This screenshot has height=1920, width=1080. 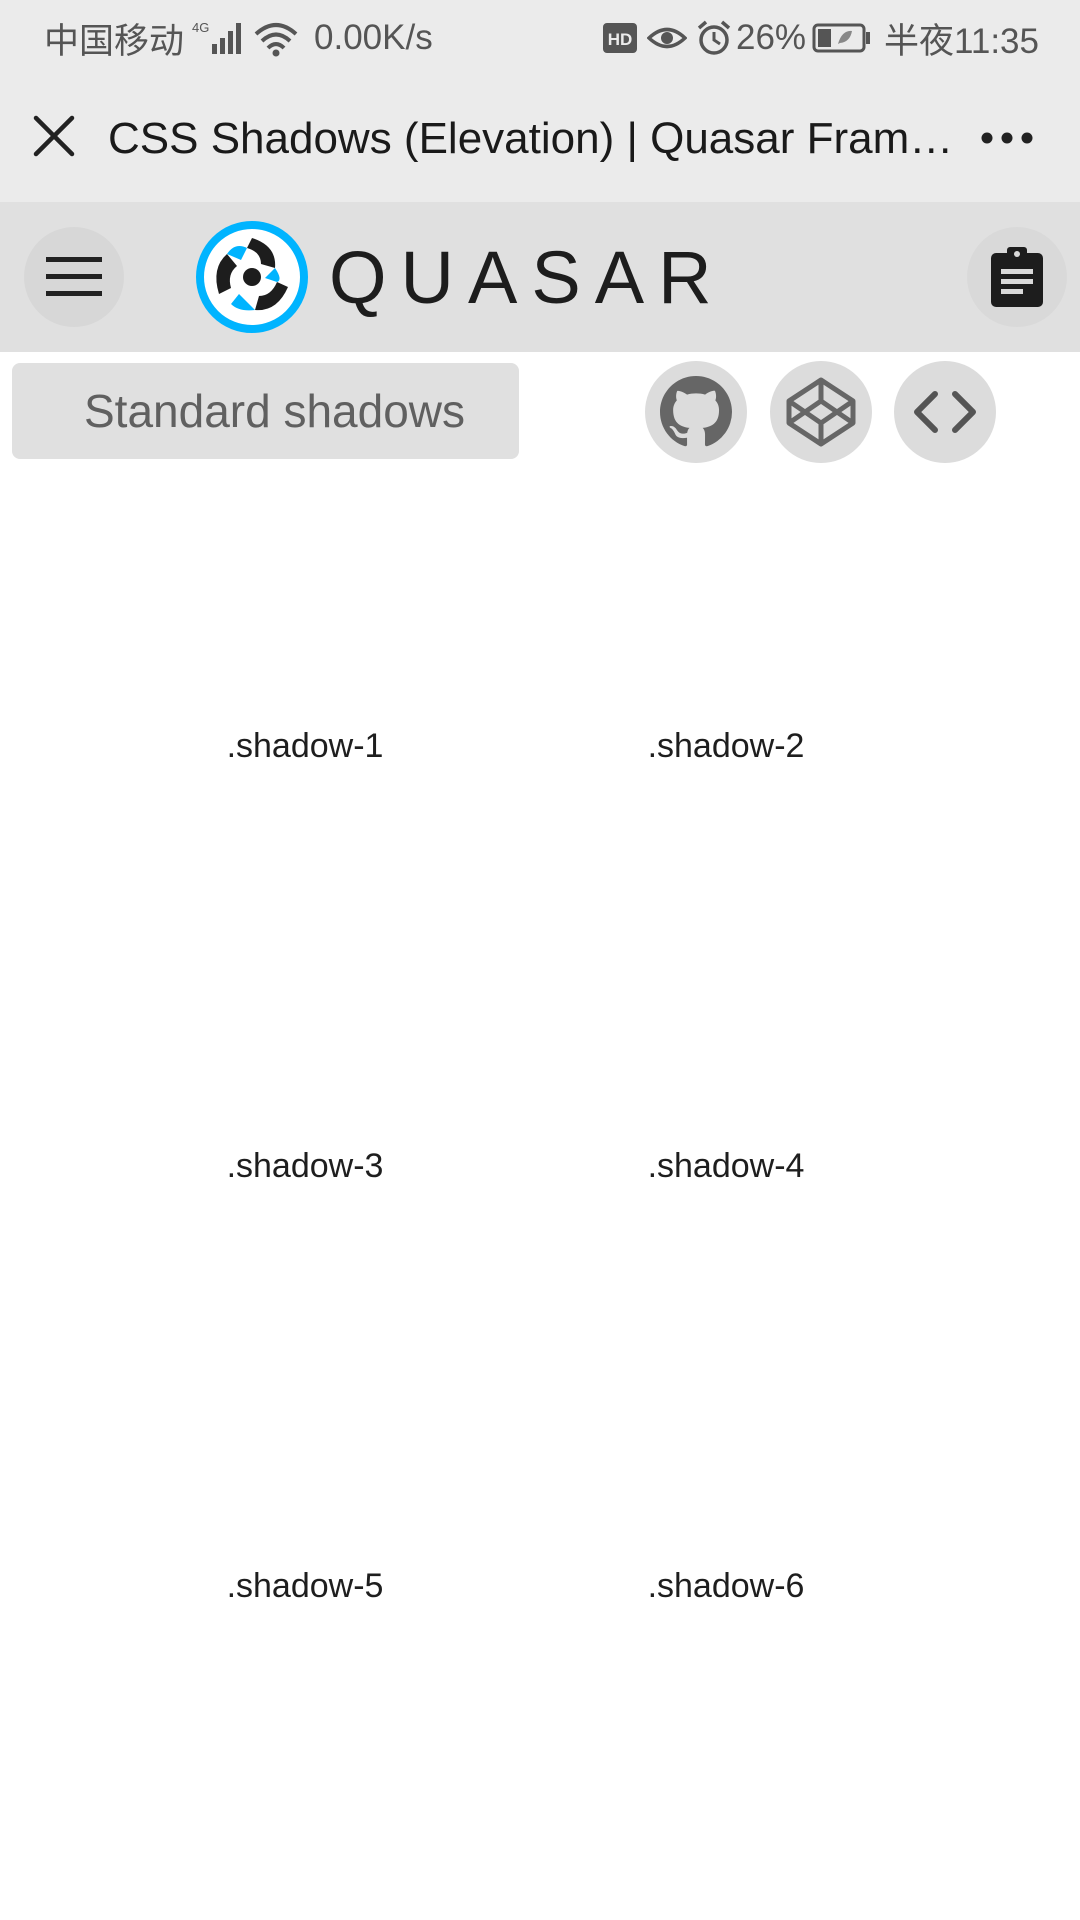 I want to click on close-button, so click(x=54, y=136).